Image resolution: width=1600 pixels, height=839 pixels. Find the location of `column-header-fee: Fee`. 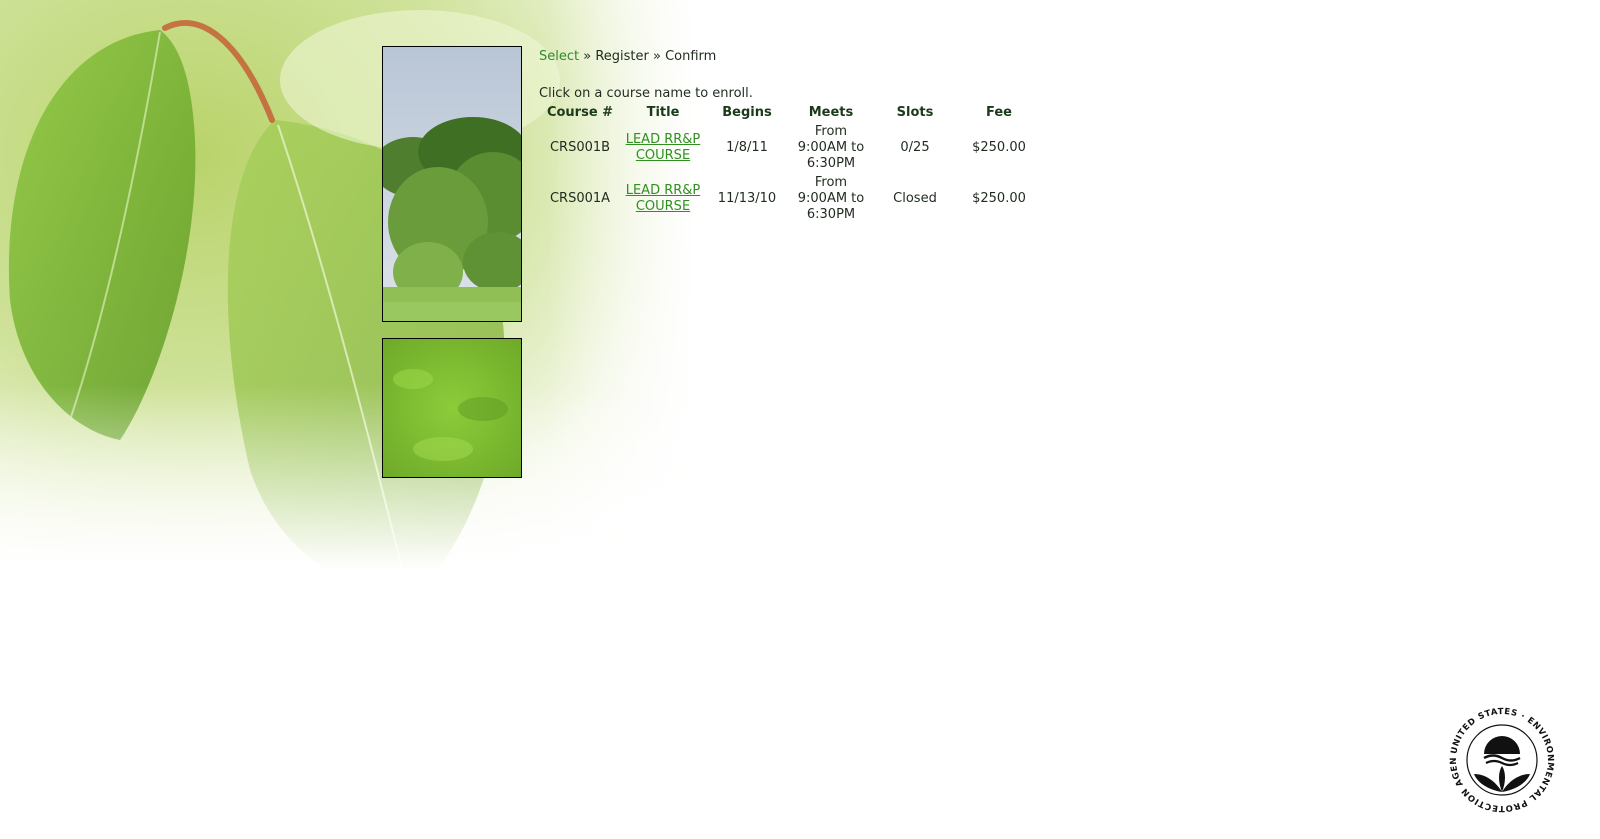

column-header-fee: Fee is located at coordinates (999, 112).